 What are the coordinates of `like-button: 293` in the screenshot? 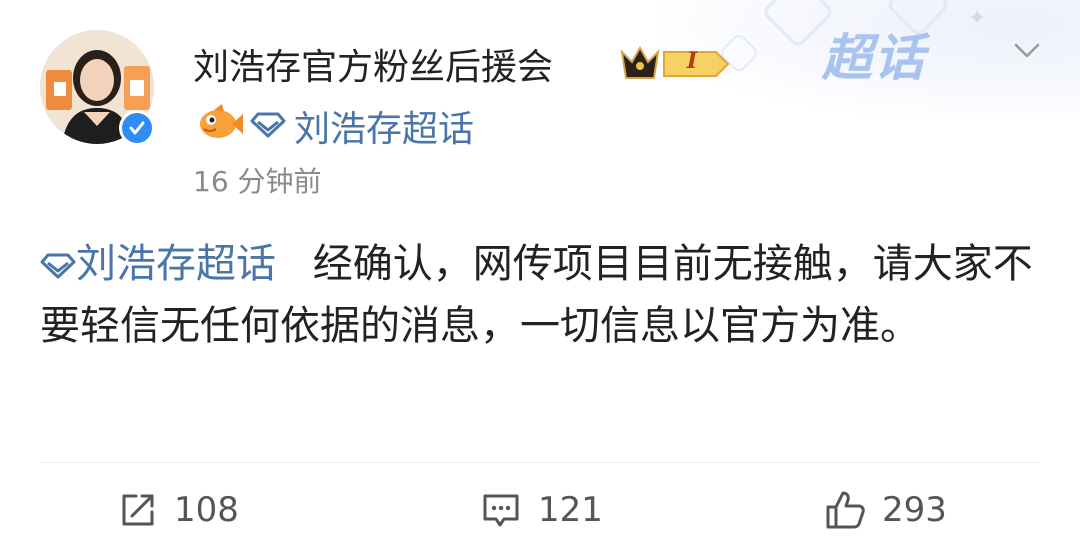 It's located at (885, 510).